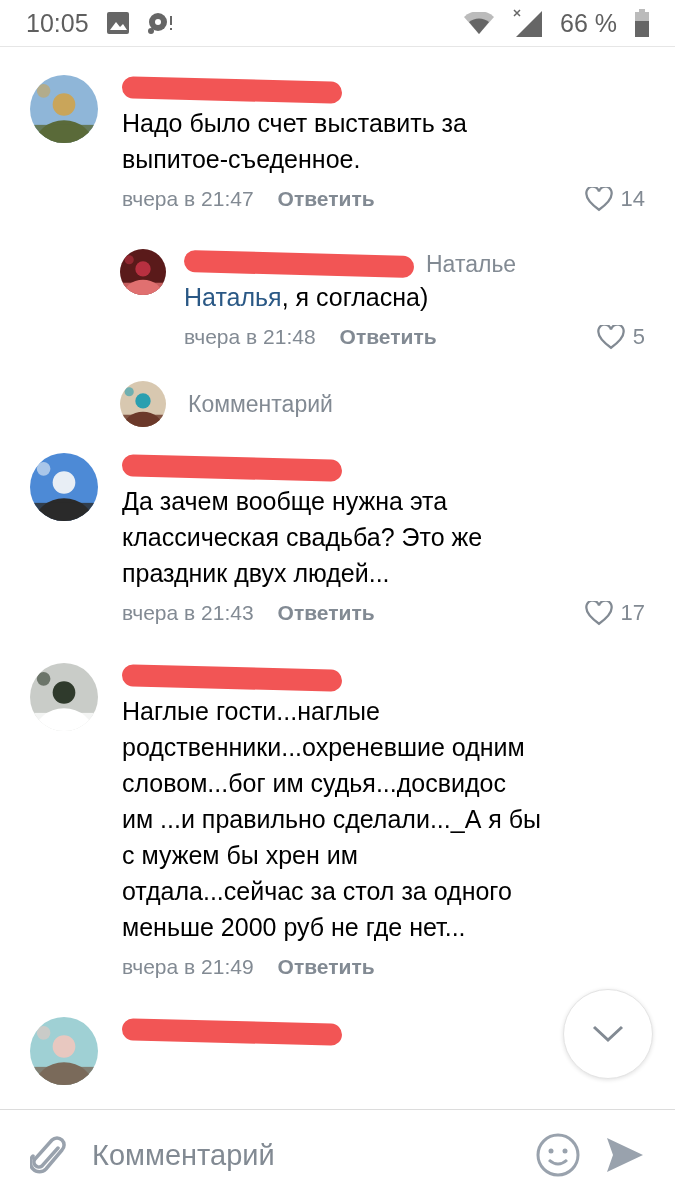 This screenshot has height=1200, width=675. Describe the element at coordinates (620, 337) in the screenshot. I see `like-button: 5` at that location.